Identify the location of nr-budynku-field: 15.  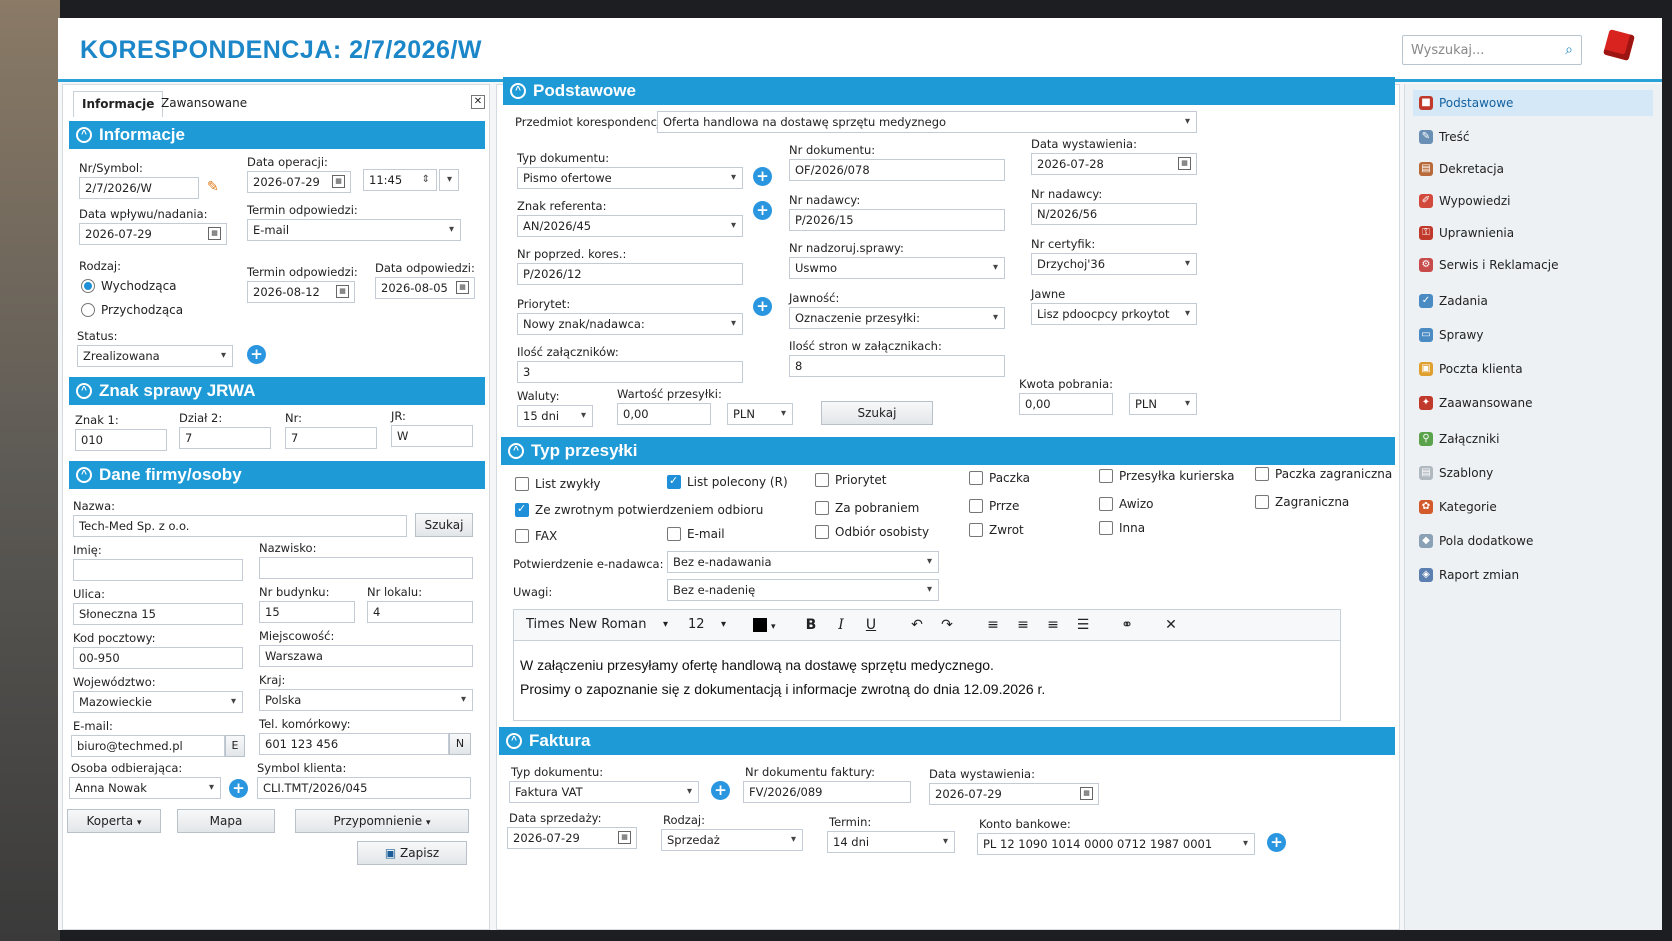
(307, 612).